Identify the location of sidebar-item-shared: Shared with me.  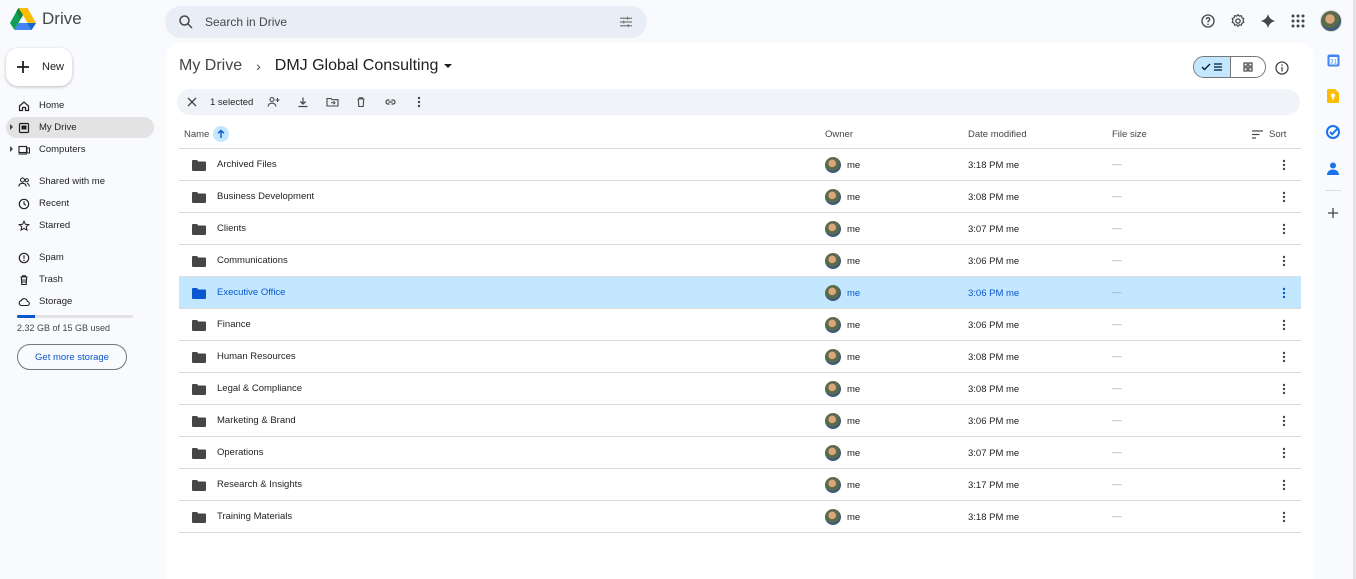
(80, 181).